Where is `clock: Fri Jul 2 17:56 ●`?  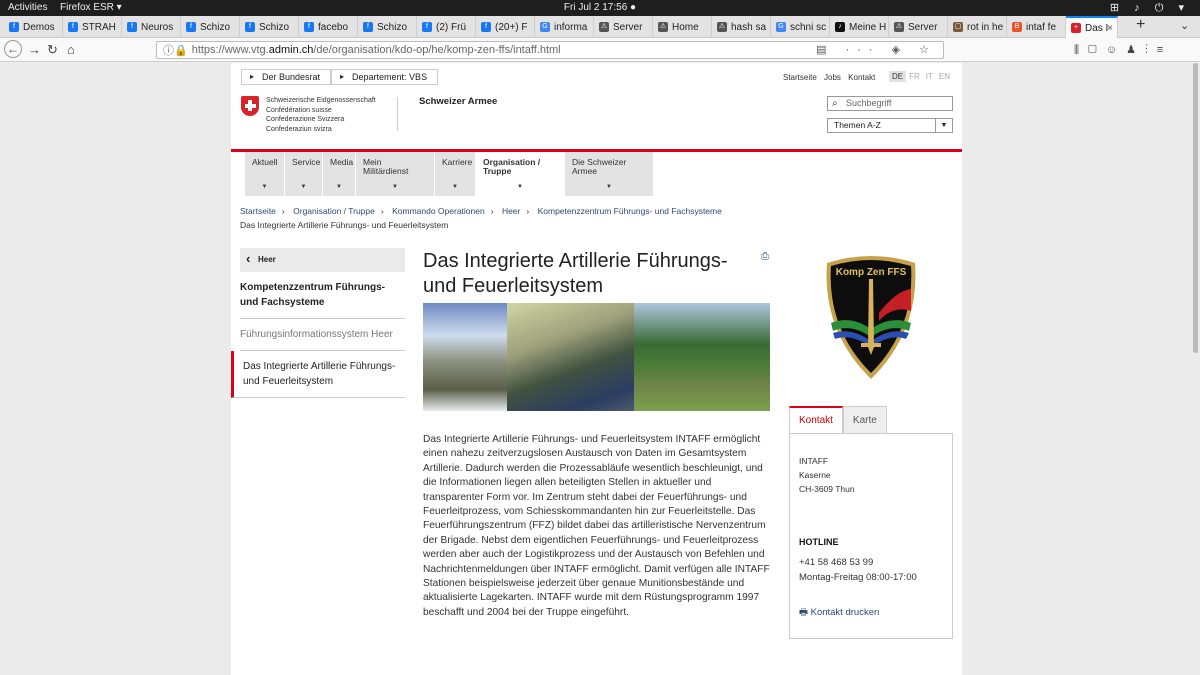 clock: Fri Jul 2 17:56 ● is located at coordinates (600, 7).